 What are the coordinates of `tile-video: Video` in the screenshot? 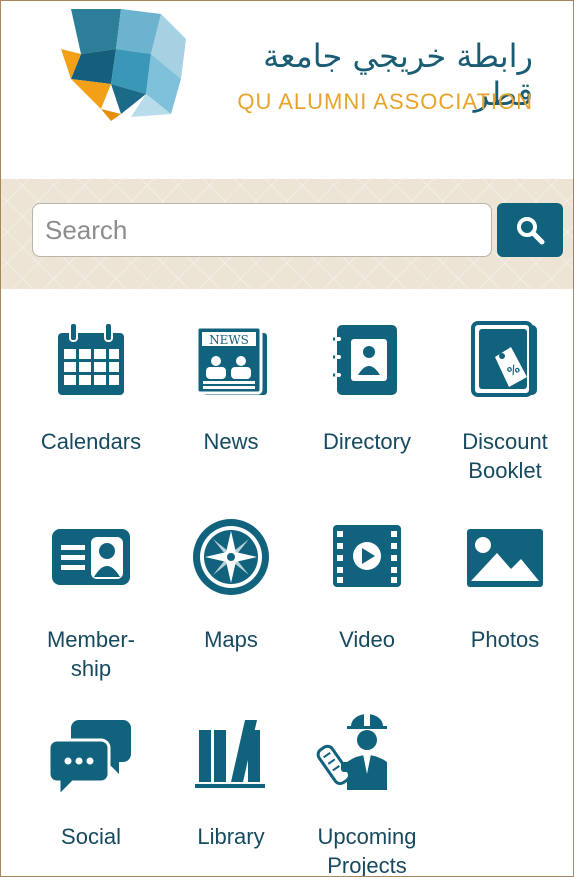 It's located at (367, 602).